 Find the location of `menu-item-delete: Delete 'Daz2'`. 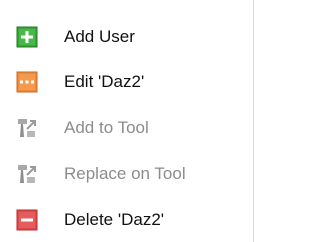

menu-item-delete: Delete 'Daz2' is located at coordinates (123, 219).